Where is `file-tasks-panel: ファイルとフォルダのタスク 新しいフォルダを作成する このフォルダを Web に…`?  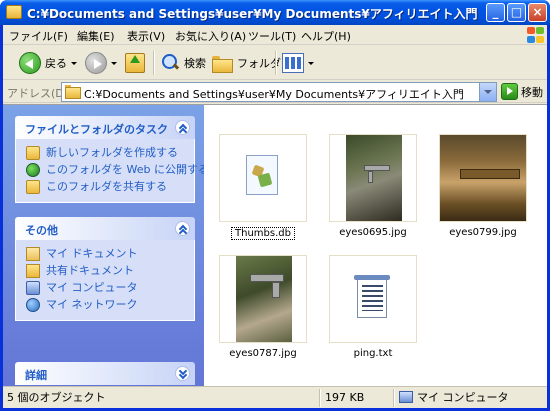
file-tasks-panel: ファイルとフォルダのタスク 新しいフォルダを作成する このフォルダを Web に… is located at coordinates (112, 159).